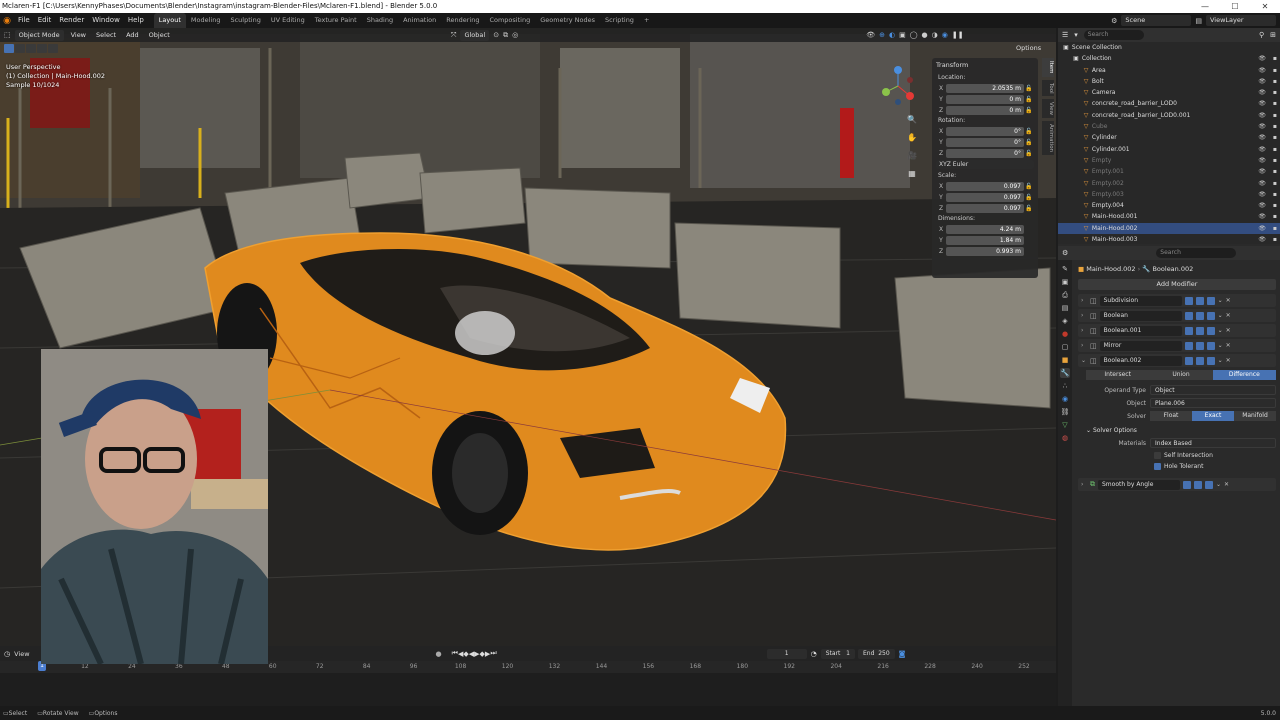 This screenshot has width=1280, height=720. What do you see at coordinates (912, 138) in the screenshot?
I see `pan-hand-icon: ✋` at bounding box center [912, 138].